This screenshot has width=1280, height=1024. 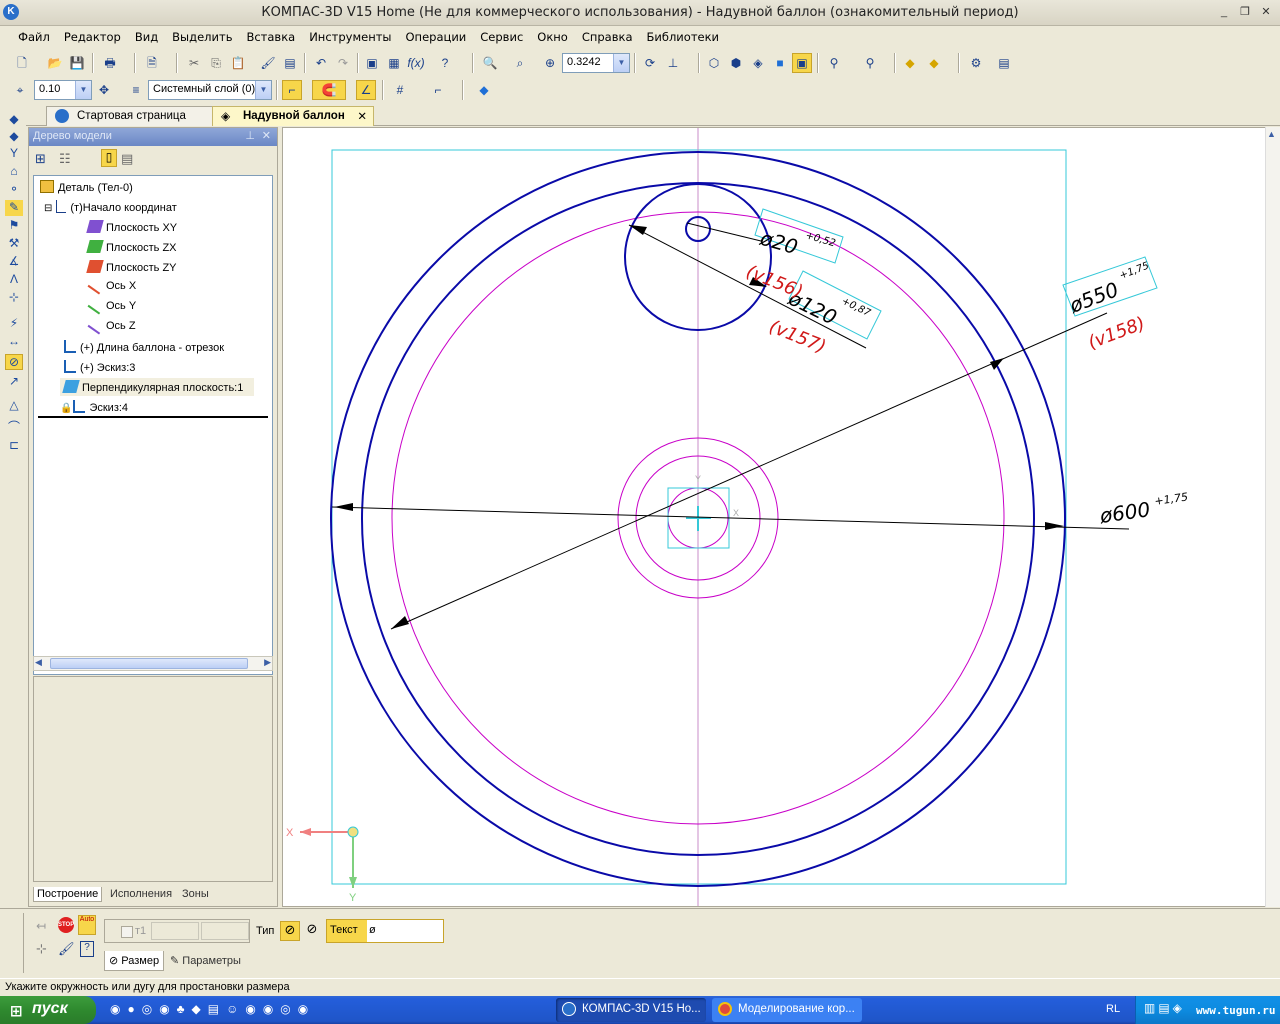 What do you see at coordinates (210, 90) in the screenshot?
I see `layer-combo: Системный слой (0) ▼` at bounding box center [210, 90].